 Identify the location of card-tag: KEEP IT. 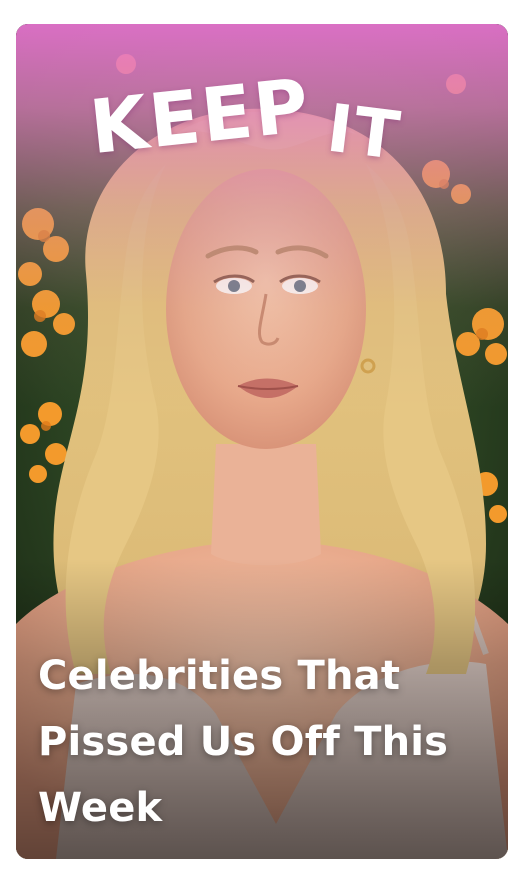
(245, 118).